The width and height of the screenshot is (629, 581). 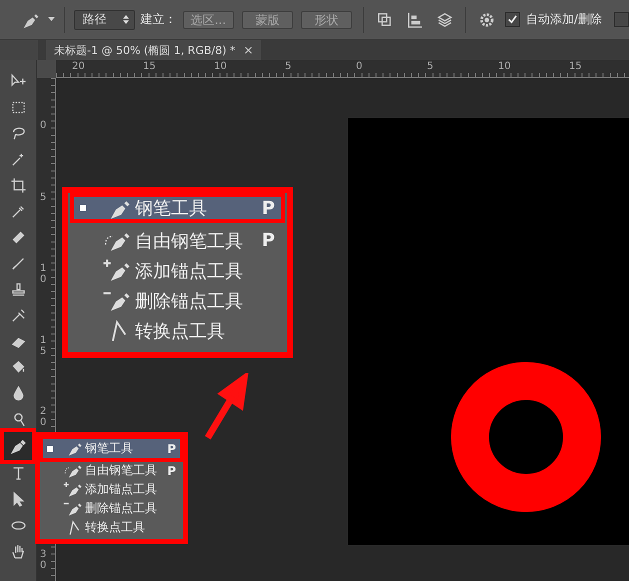 I want to click on hand-icon, so click(x=18, y=551).